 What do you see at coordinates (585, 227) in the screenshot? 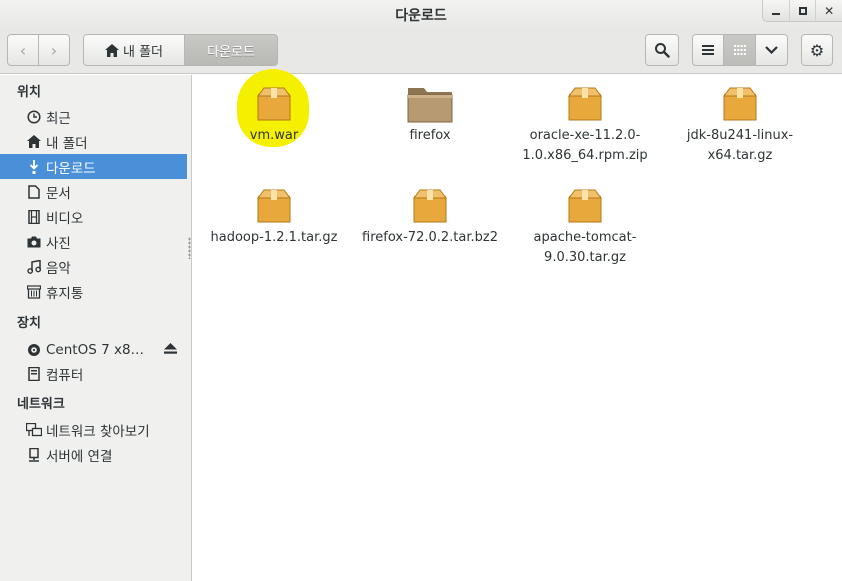
I see `file-item-apache-tomcat: apache-tomcat-9.0.30.tar.gz` at bounding box center [585, 227].